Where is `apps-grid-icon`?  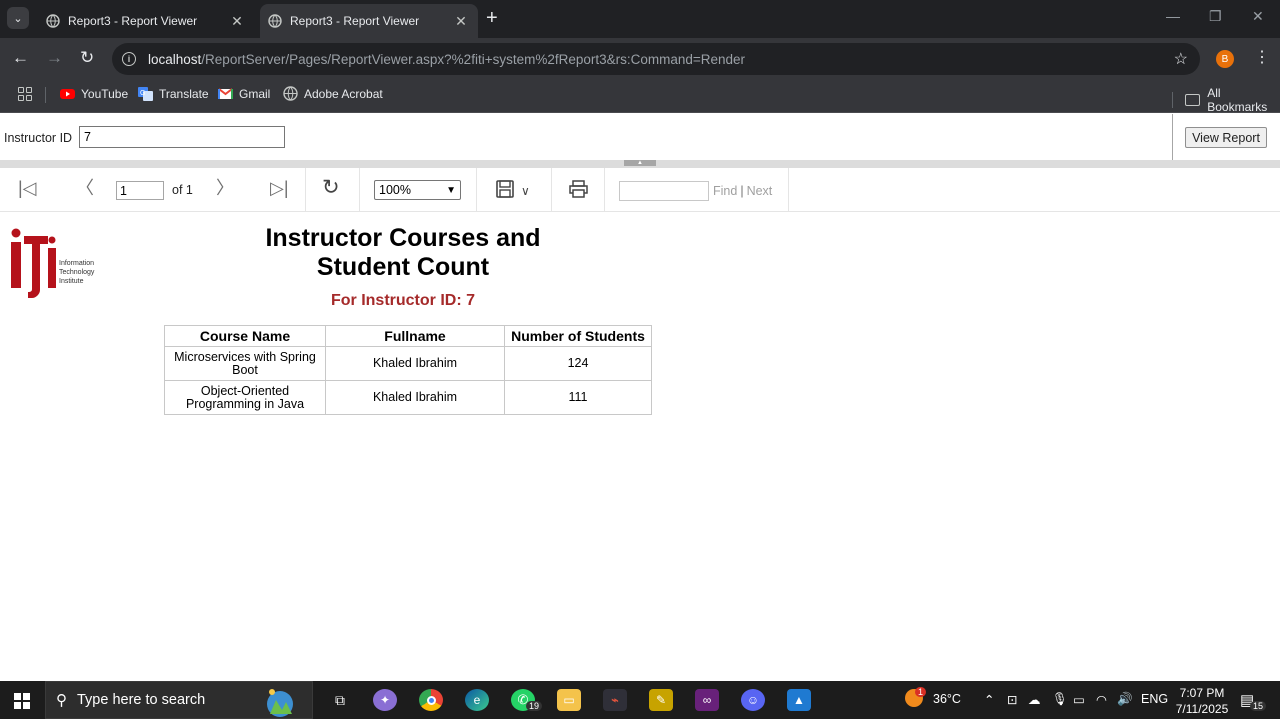
apps-grid-icon is located at coordinates (25, 94).